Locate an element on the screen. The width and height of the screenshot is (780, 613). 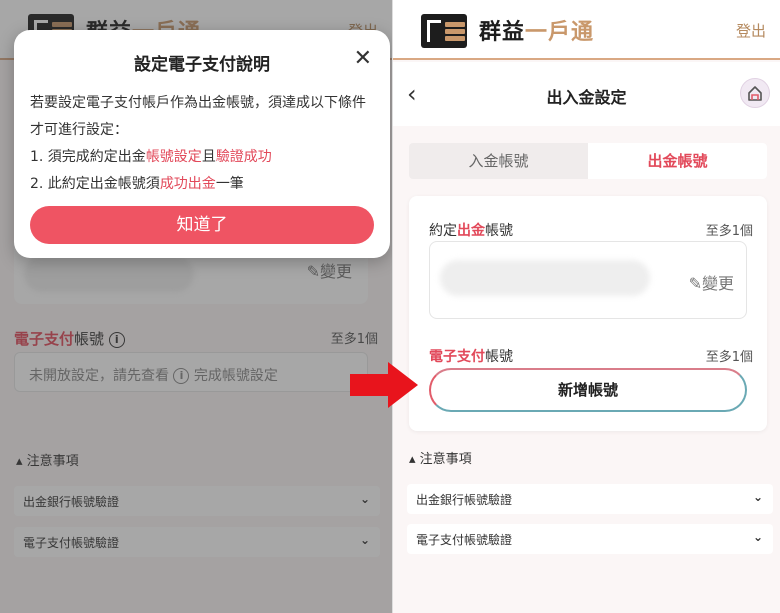
account-tabs: 入金帳號 出金帳號 is located at coordinates (588, 161).